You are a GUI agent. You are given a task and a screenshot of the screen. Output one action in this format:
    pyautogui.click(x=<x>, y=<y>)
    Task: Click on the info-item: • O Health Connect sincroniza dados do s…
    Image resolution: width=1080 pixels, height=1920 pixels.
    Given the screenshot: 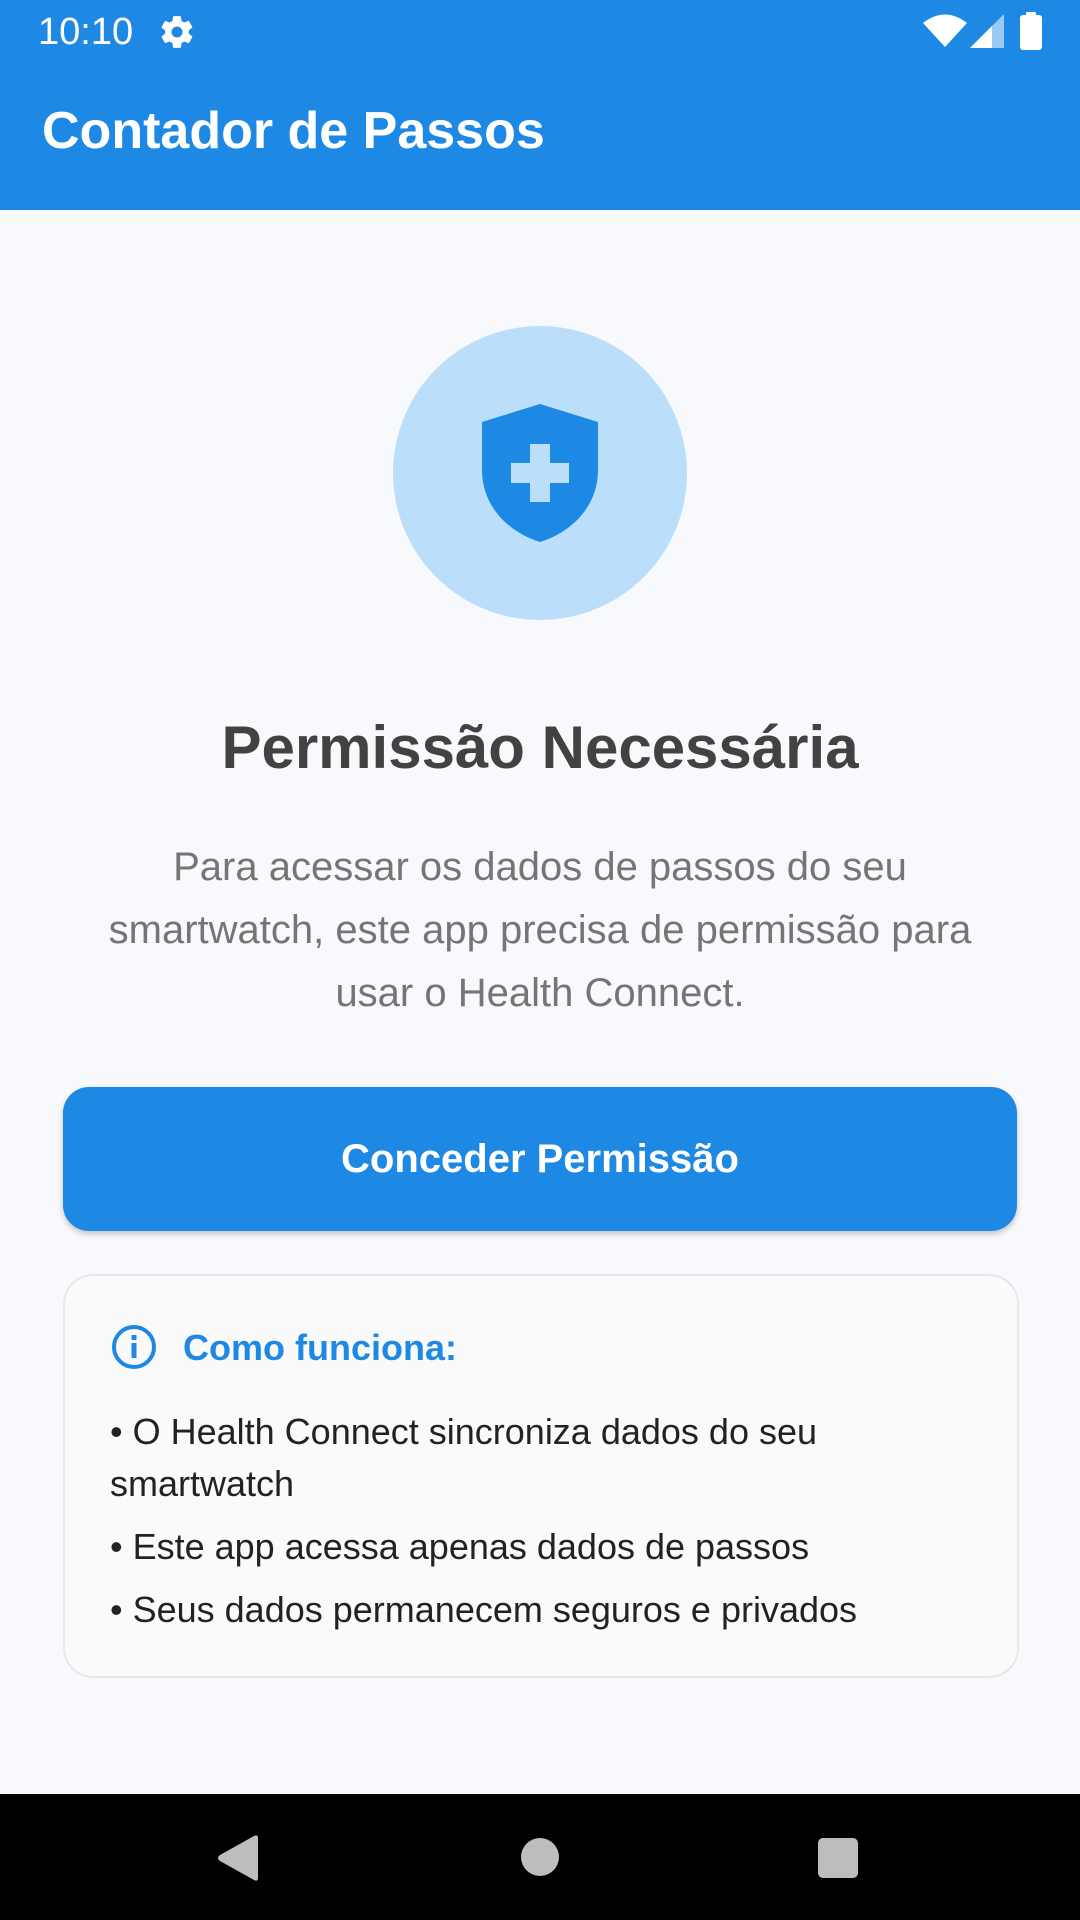 What is the action you would take?
    pyautogui.click(x=545, y=1458)
    